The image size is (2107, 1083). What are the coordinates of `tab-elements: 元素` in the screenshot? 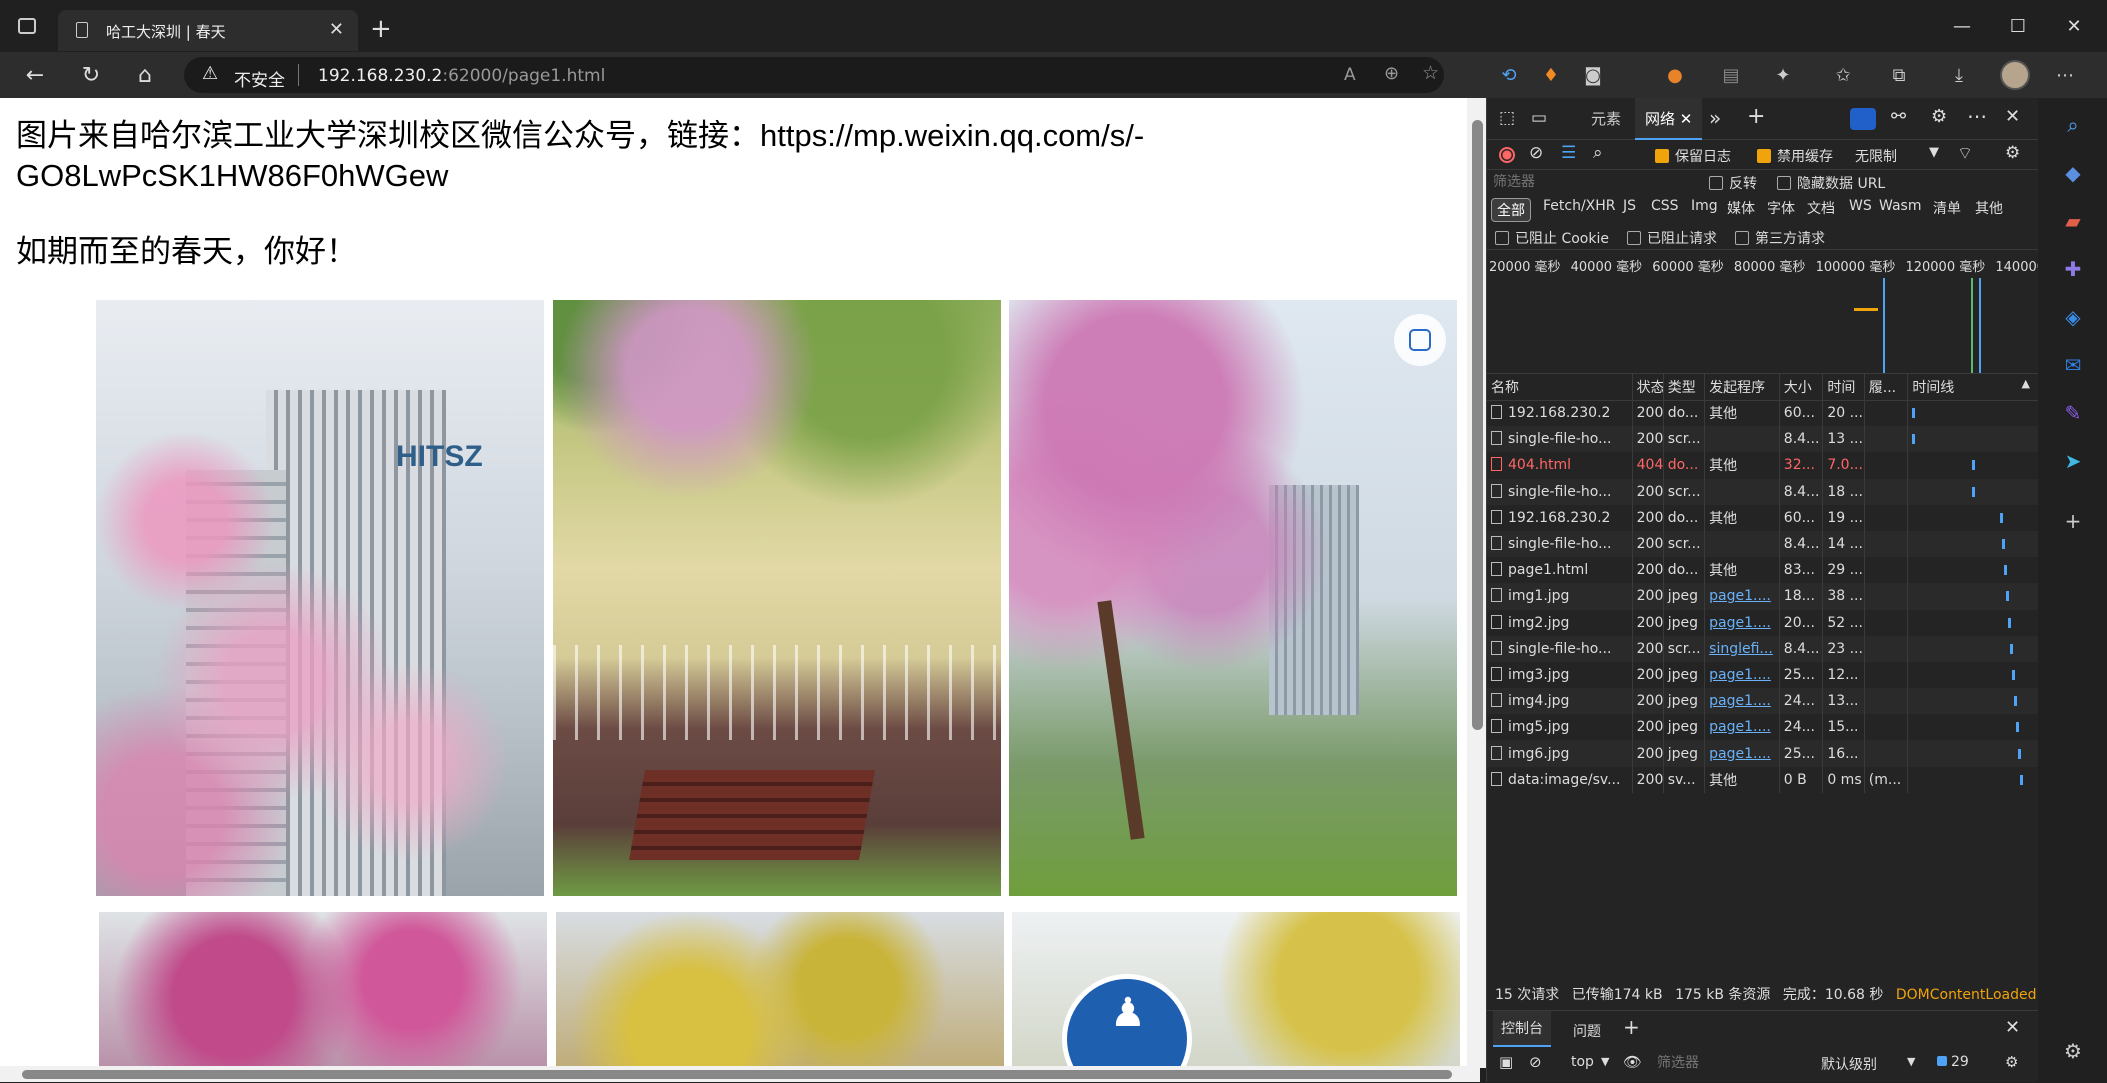 It's located at (1606, 119).